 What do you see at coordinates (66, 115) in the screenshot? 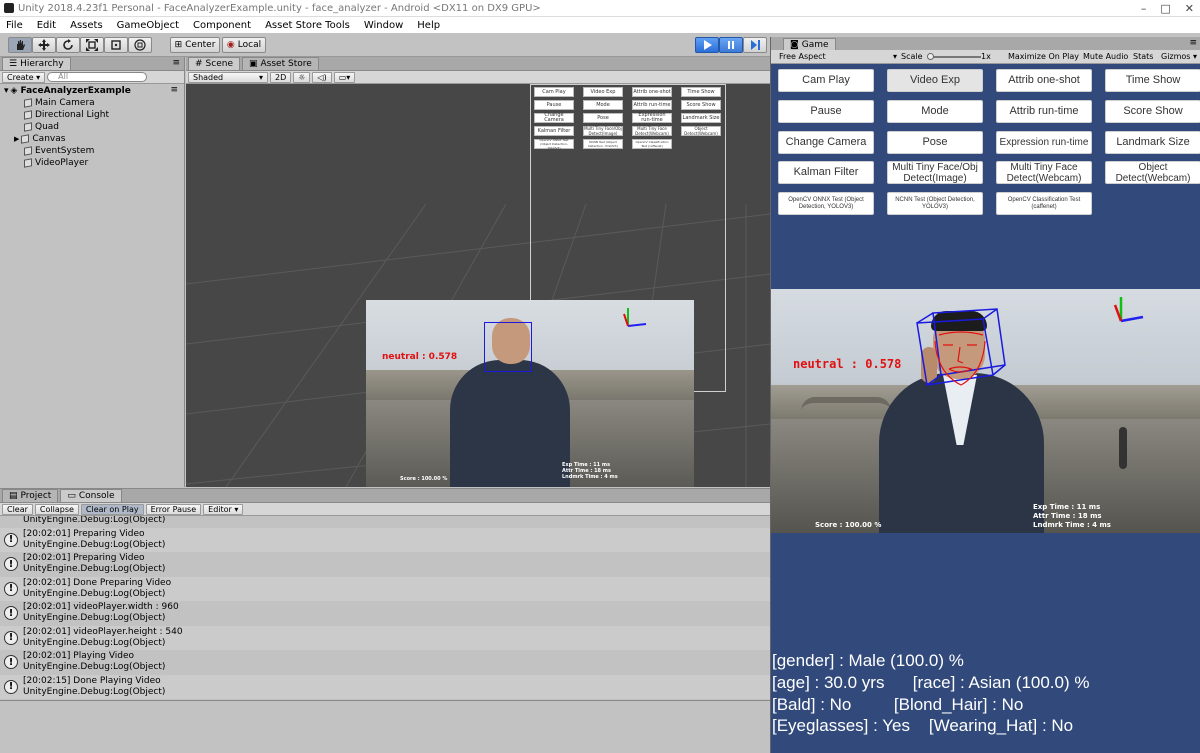
I see `hierarchy-item-directional-light: Directional Light` at bounding box center [66, 115].